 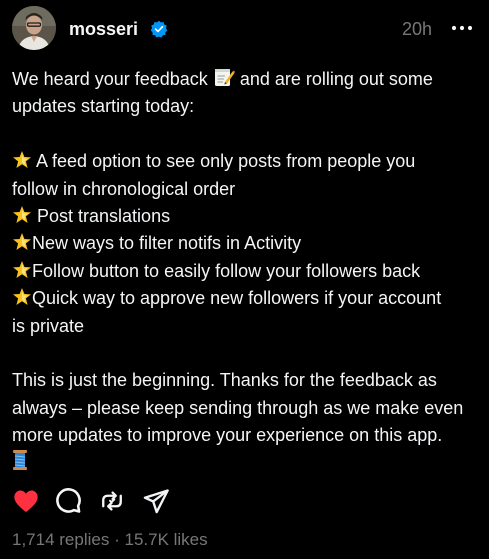 I want to click on more-horizontal-icon, so click(x=462, y=28).